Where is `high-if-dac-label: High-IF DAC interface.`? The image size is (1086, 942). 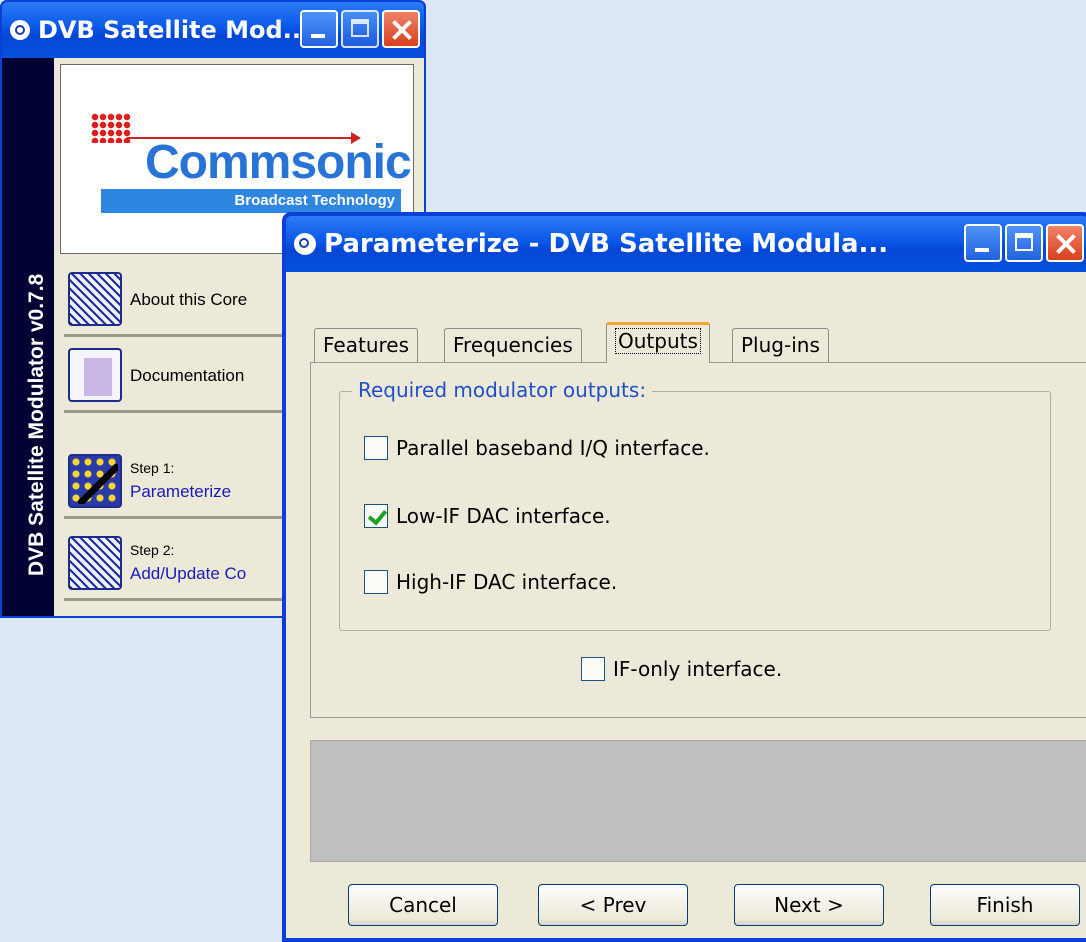 high-if-dac-label: High-IF DAC interface. is located at coordinates (507, 582).